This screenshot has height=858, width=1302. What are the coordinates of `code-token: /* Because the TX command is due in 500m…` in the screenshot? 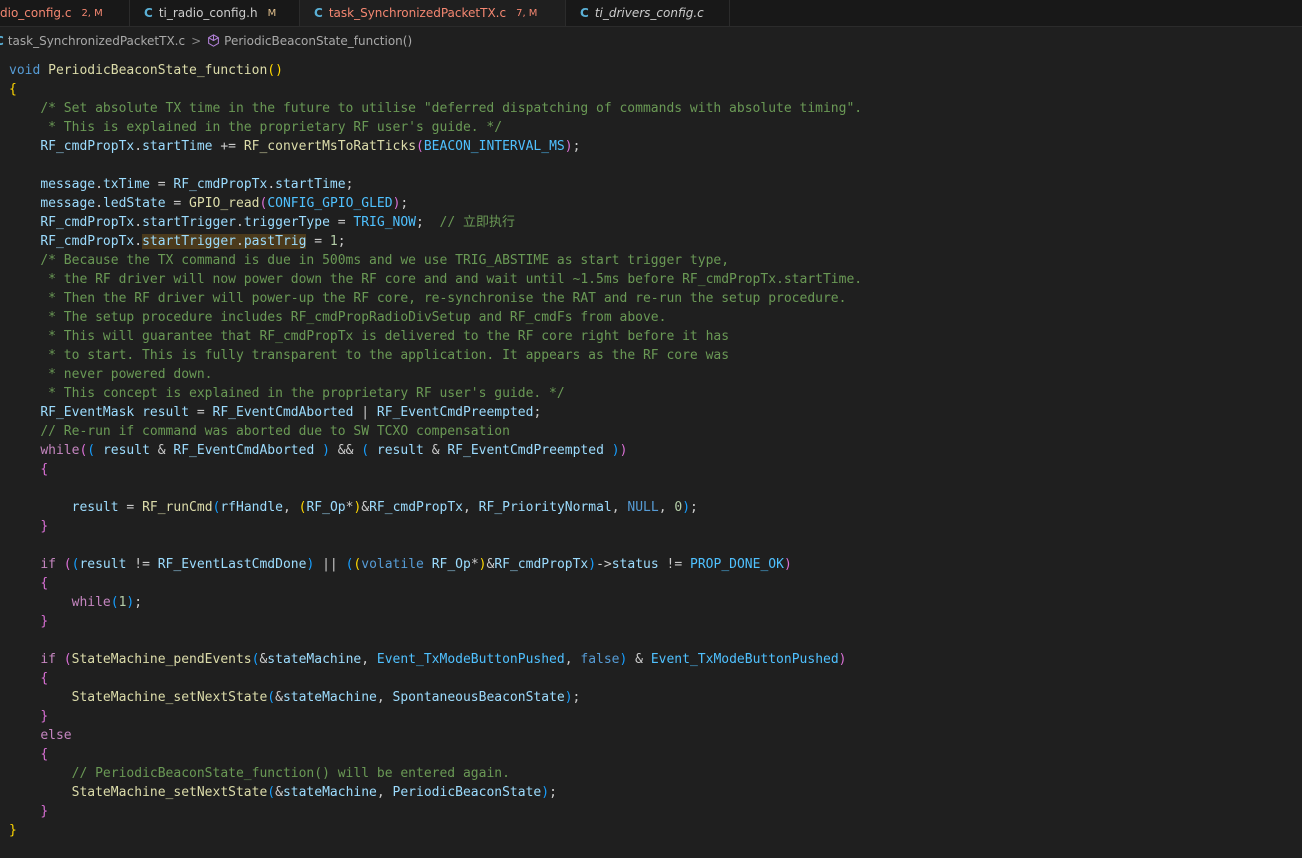 It's located at (385, 260).